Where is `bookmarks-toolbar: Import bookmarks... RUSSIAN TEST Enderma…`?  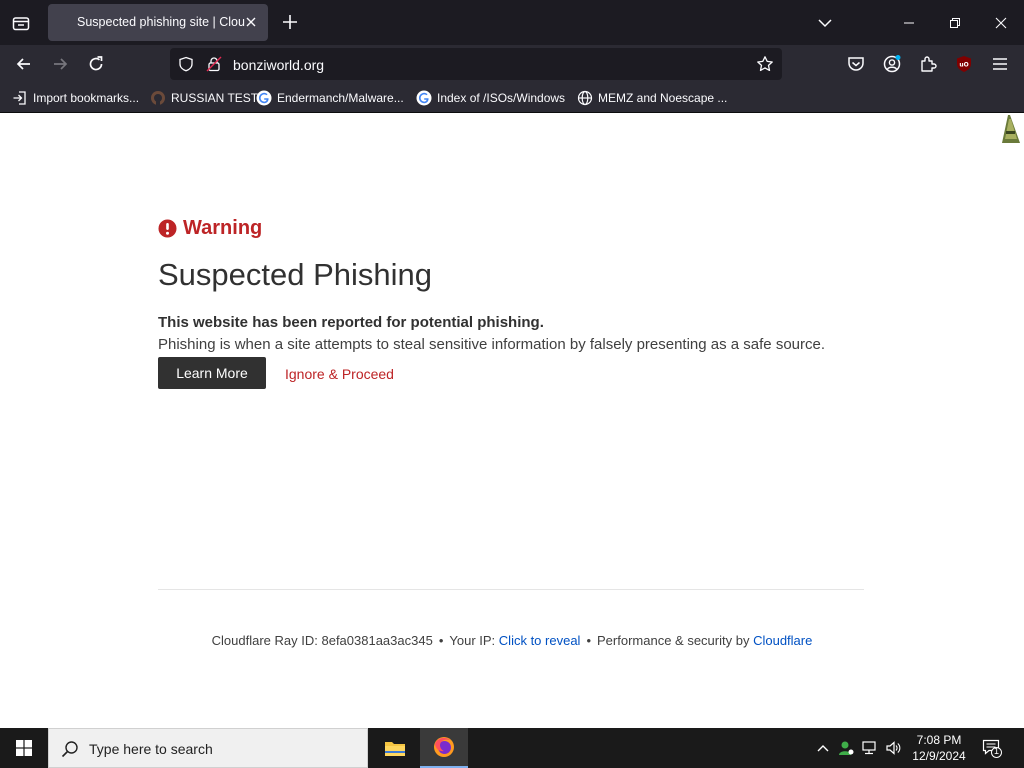 bookmarks-toolbar: Import bookmarks... RUSSIAN TEST Enderma… is located at coordinates (512, 98).